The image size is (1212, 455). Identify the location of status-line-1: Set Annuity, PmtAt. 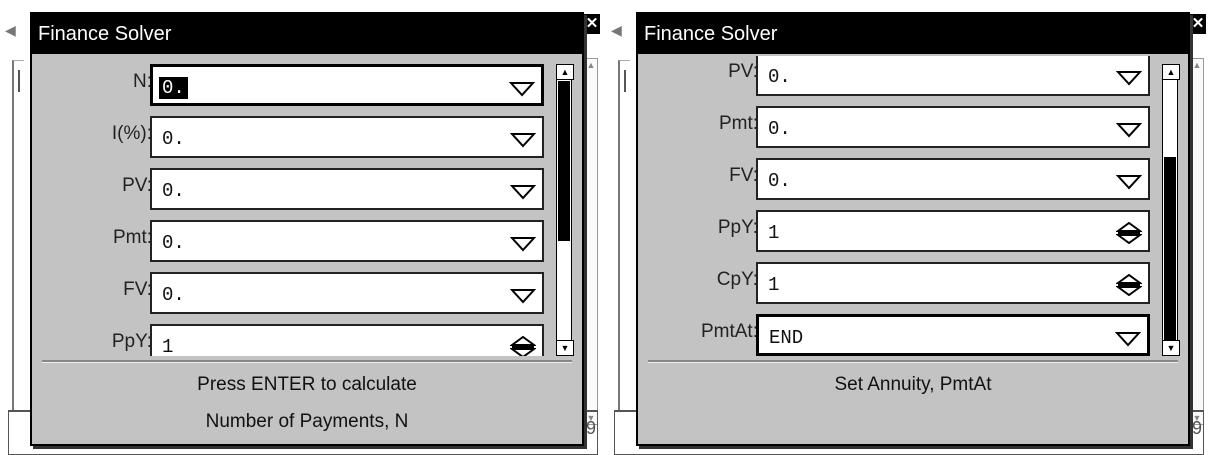
(913, 384).